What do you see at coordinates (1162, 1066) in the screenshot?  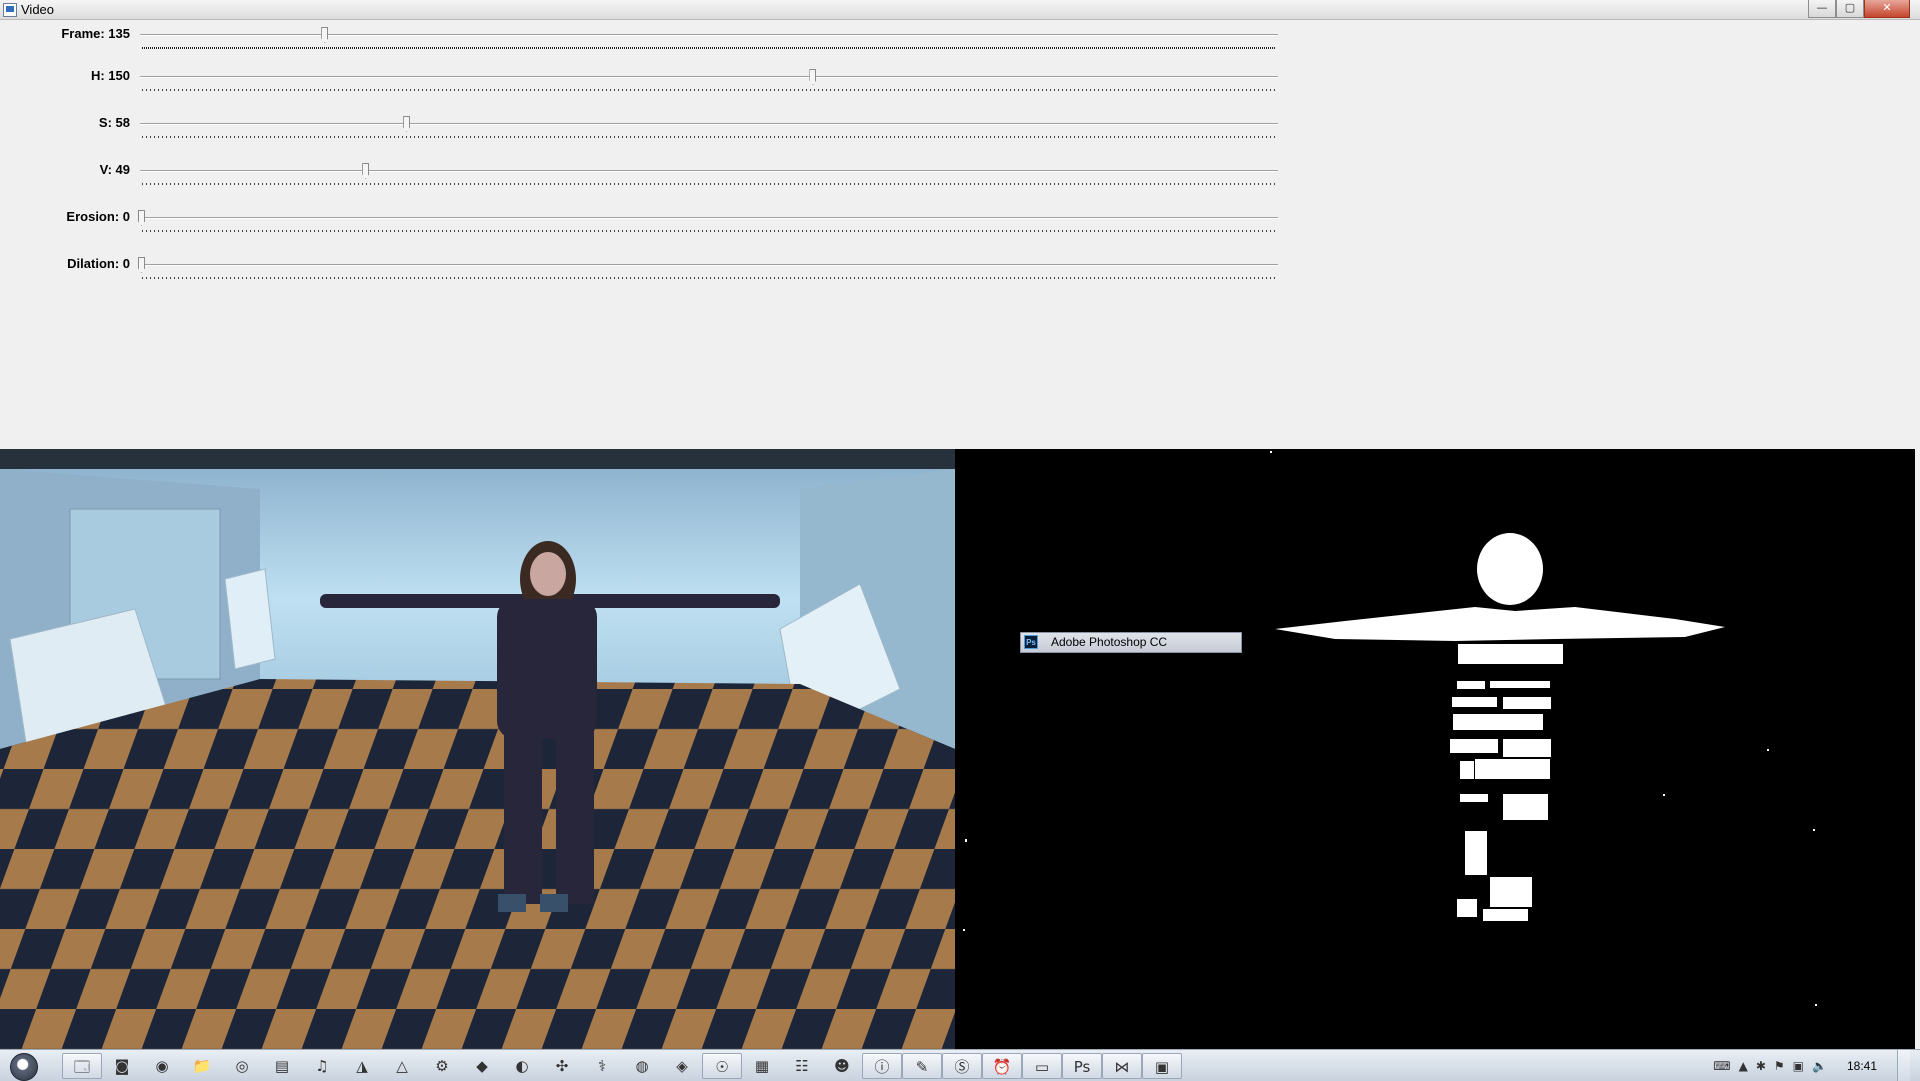 I see `video-window-icon: ▣` at bounding box center [1162, 1066].